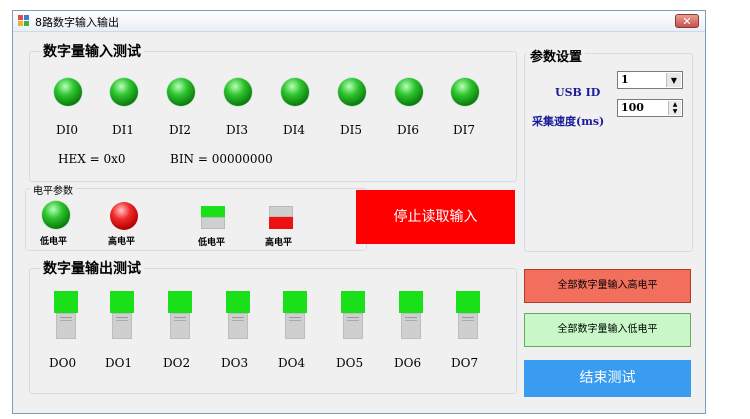 This screenshot has height=419, width=750. What do you see at coordinates (556, 55) in the screenshot?
I see `params-group-title: 参数设置` at bounding box center [556, 55].